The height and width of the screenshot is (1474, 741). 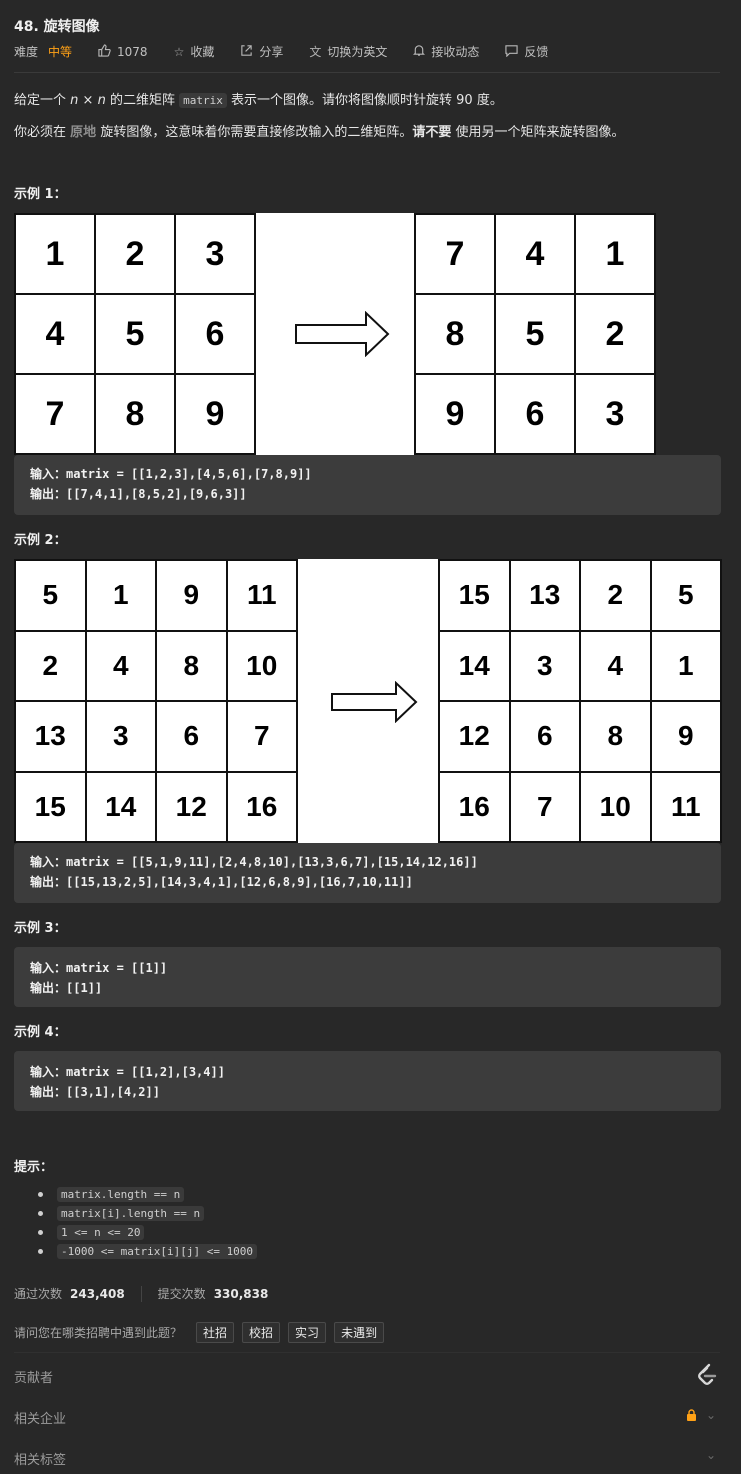 I want to click on example-1-output: 输出：[[7,4,1],[8,5,2],[9,6,3]], so click(x=138, y=493).